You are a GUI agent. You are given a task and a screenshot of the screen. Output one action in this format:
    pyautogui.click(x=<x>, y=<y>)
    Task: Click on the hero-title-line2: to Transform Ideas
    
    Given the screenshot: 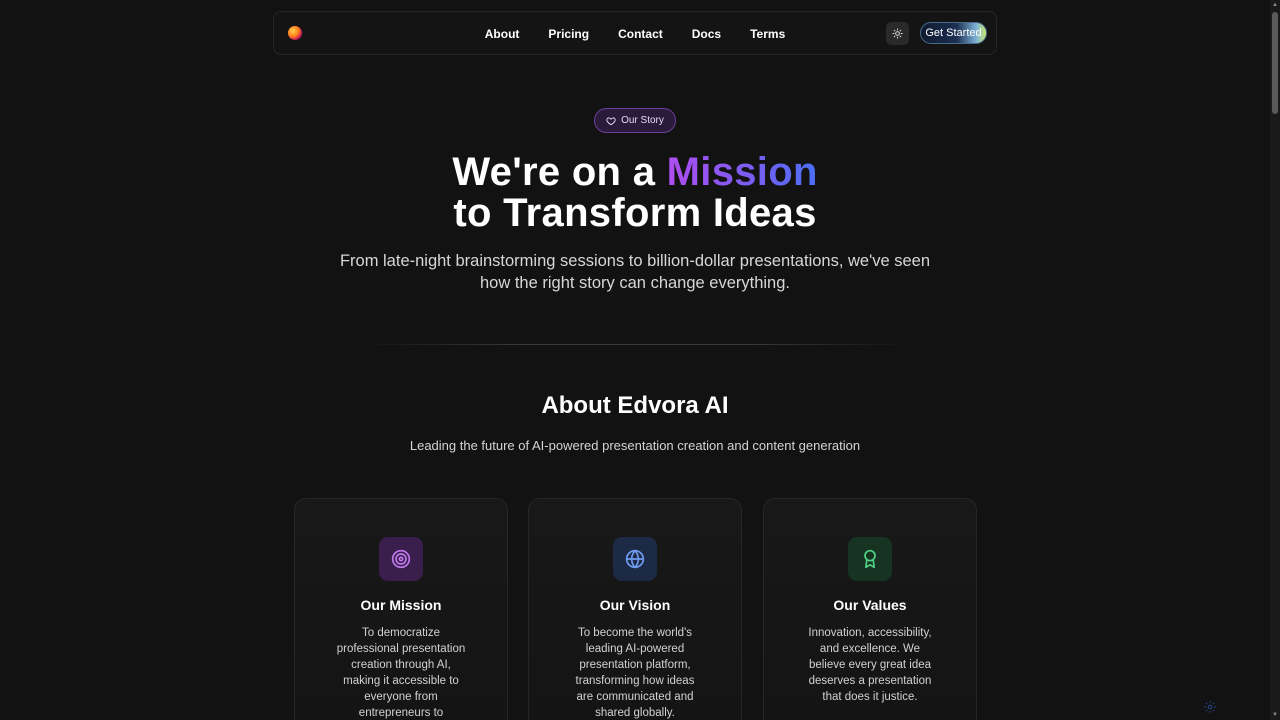 What is the action you would take?
    pyautogui.click(x=635, y=213)
    